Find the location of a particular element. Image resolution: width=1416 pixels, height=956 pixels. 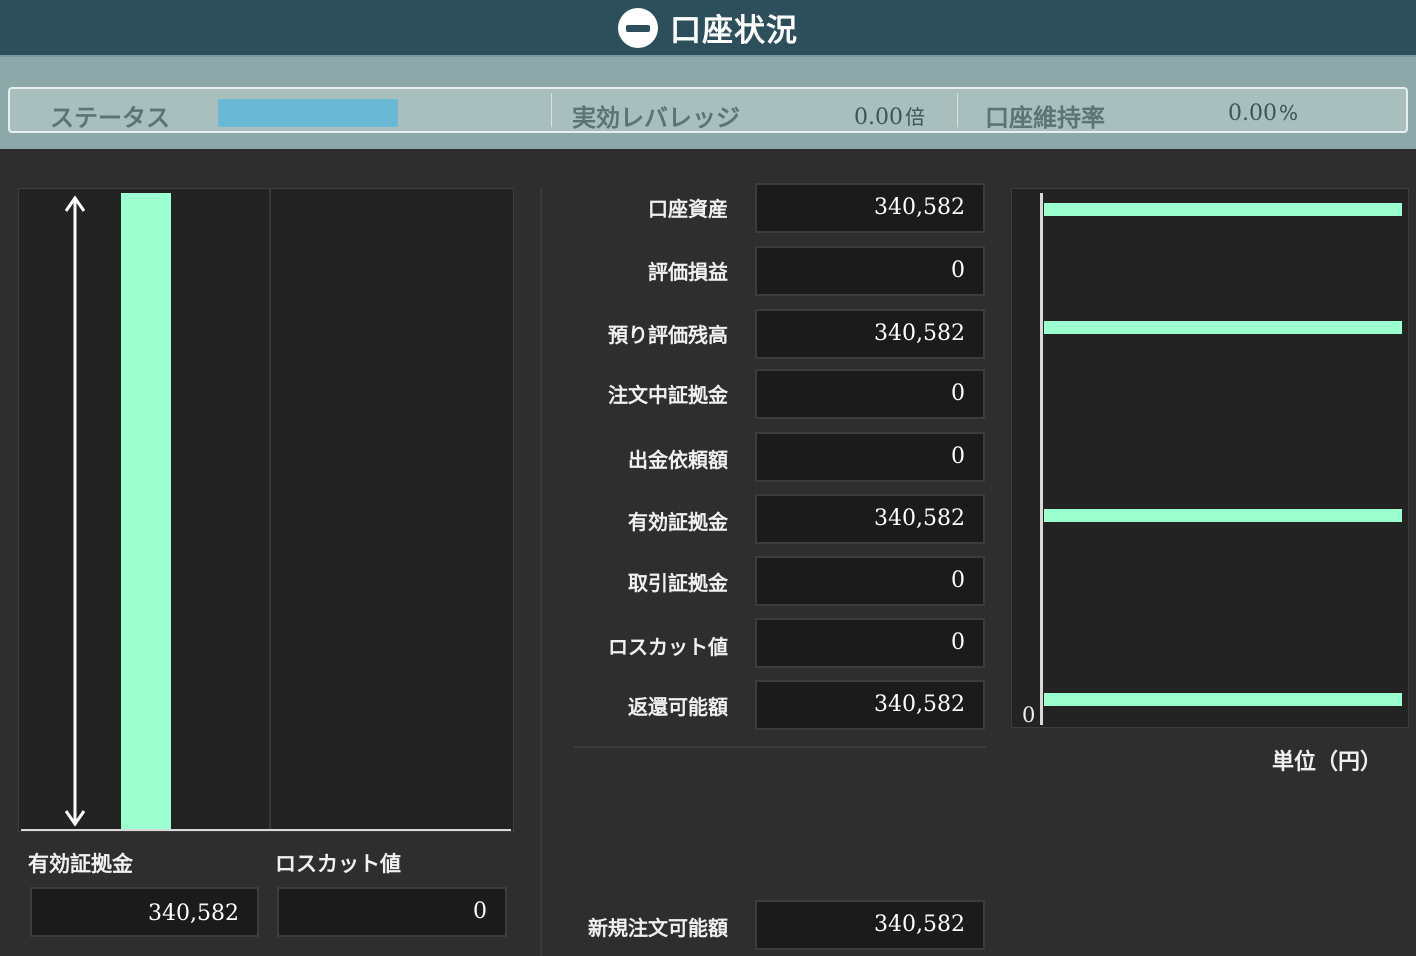

status-indicator is located at coordinates (308, 113).